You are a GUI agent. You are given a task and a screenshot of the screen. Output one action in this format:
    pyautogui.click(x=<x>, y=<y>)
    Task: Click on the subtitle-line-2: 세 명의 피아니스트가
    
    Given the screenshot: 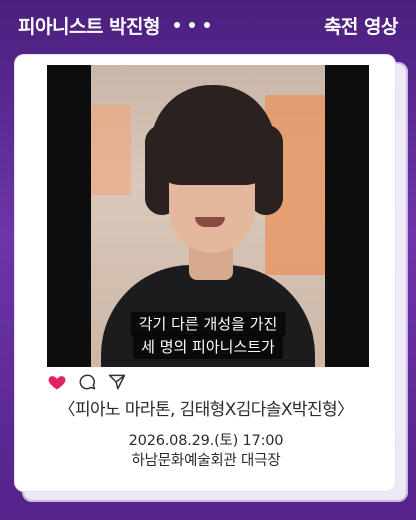 What is the action you would take?
    pyautogui.click(x=208, y=347)
    